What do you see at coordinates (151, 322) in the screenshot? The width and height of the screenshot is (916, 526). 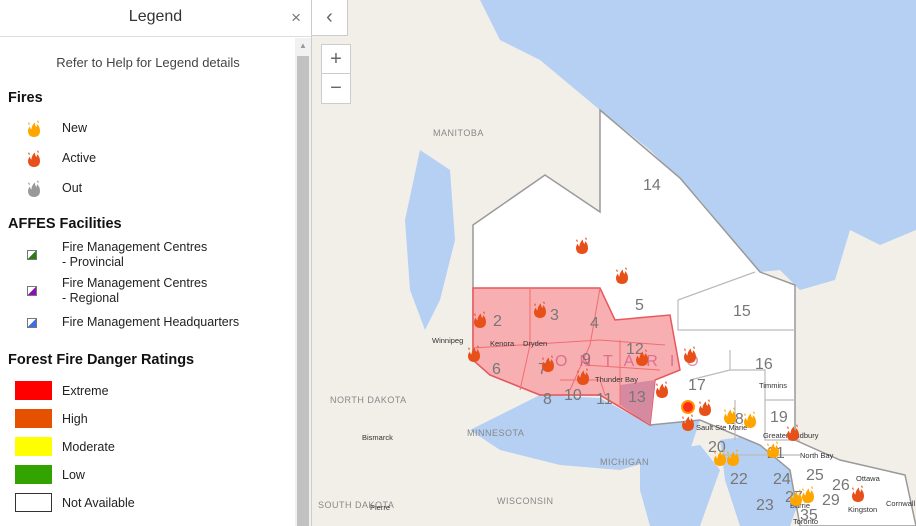 I see `legend-label: Fire Management Headquarters` at bounding box center [151, 322].